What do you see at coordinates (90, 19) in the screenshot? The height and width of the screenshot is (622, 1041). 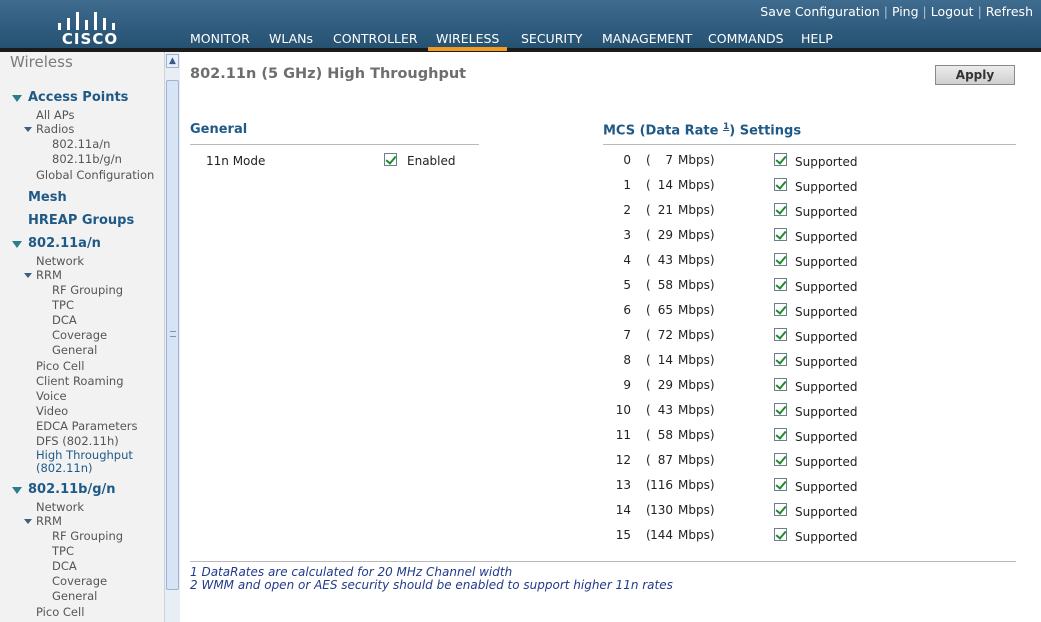 I see `cisco-logo-bars-icon` at bounding box center [90, 19].